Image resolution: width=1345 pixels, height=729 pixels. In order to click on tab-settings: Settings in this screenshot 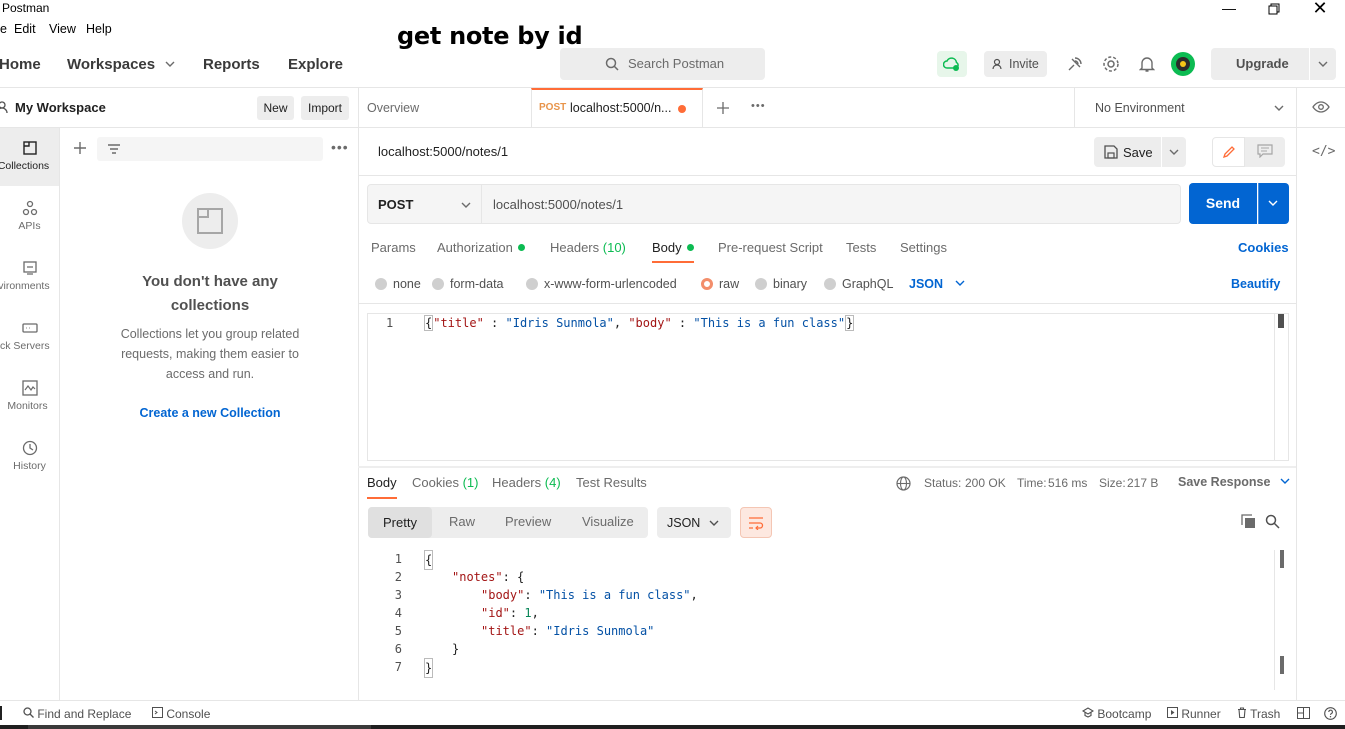, I will do `click(923, 247)`.